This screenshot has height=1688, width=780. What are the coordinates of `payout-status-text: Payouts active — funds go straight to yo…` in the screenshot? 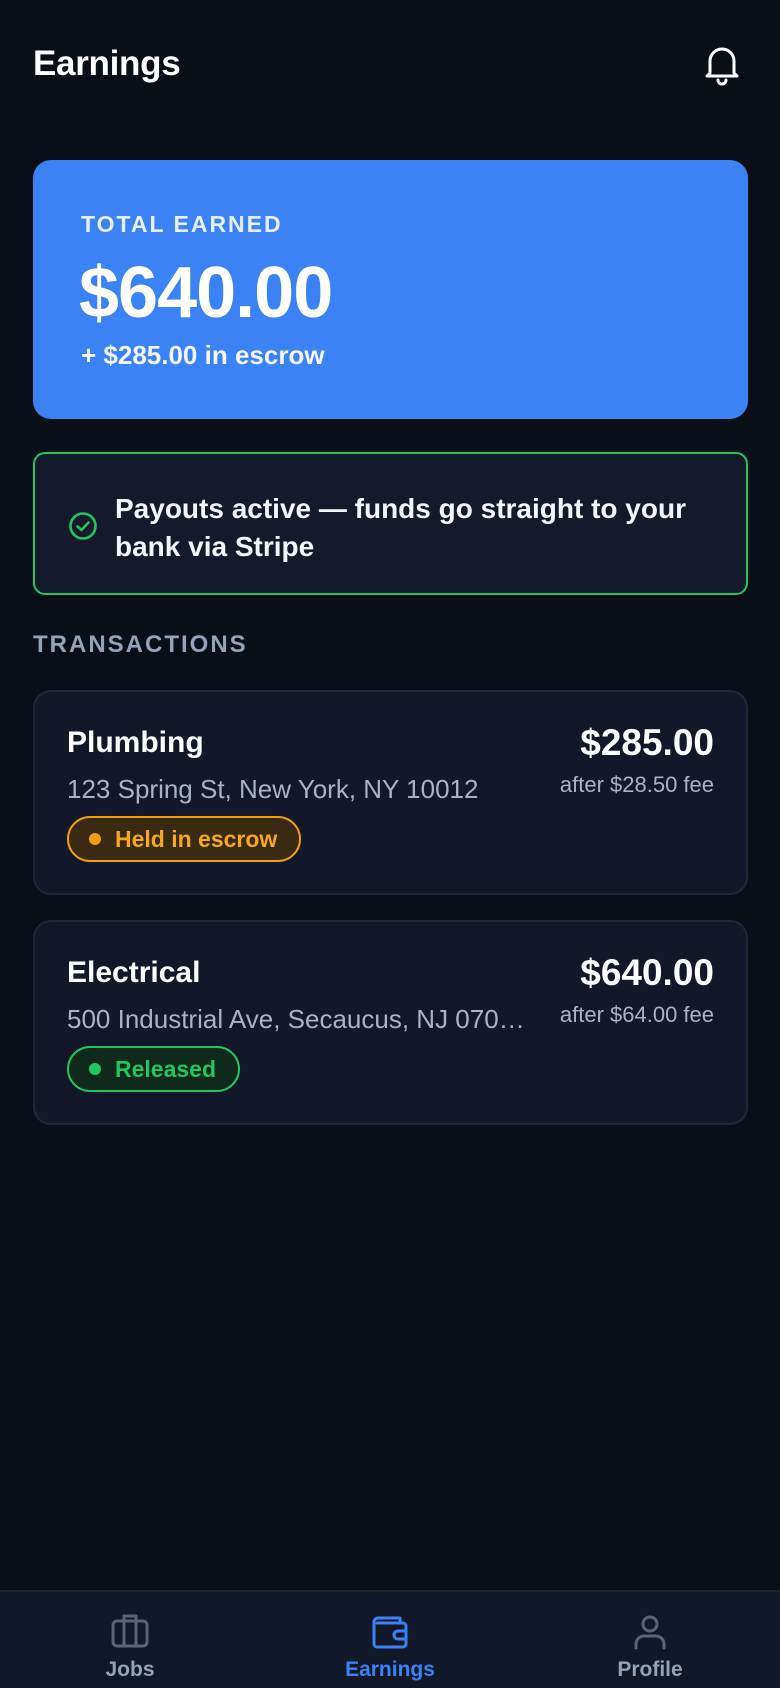 It's located at (400, 527).